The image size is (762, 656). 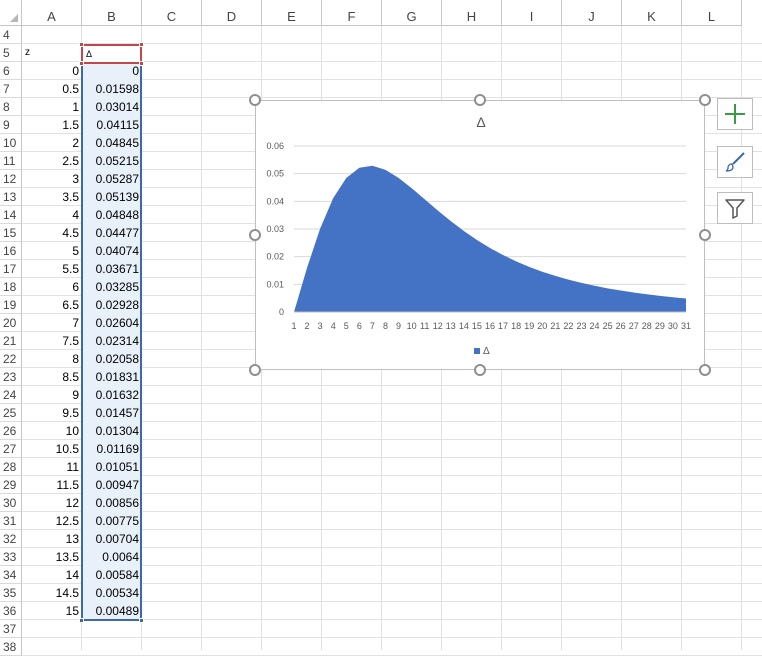 What do you see at coordinates (532, 13) in the screenshot?
I see `column-header-i: I` at bounding box center [532, 13].